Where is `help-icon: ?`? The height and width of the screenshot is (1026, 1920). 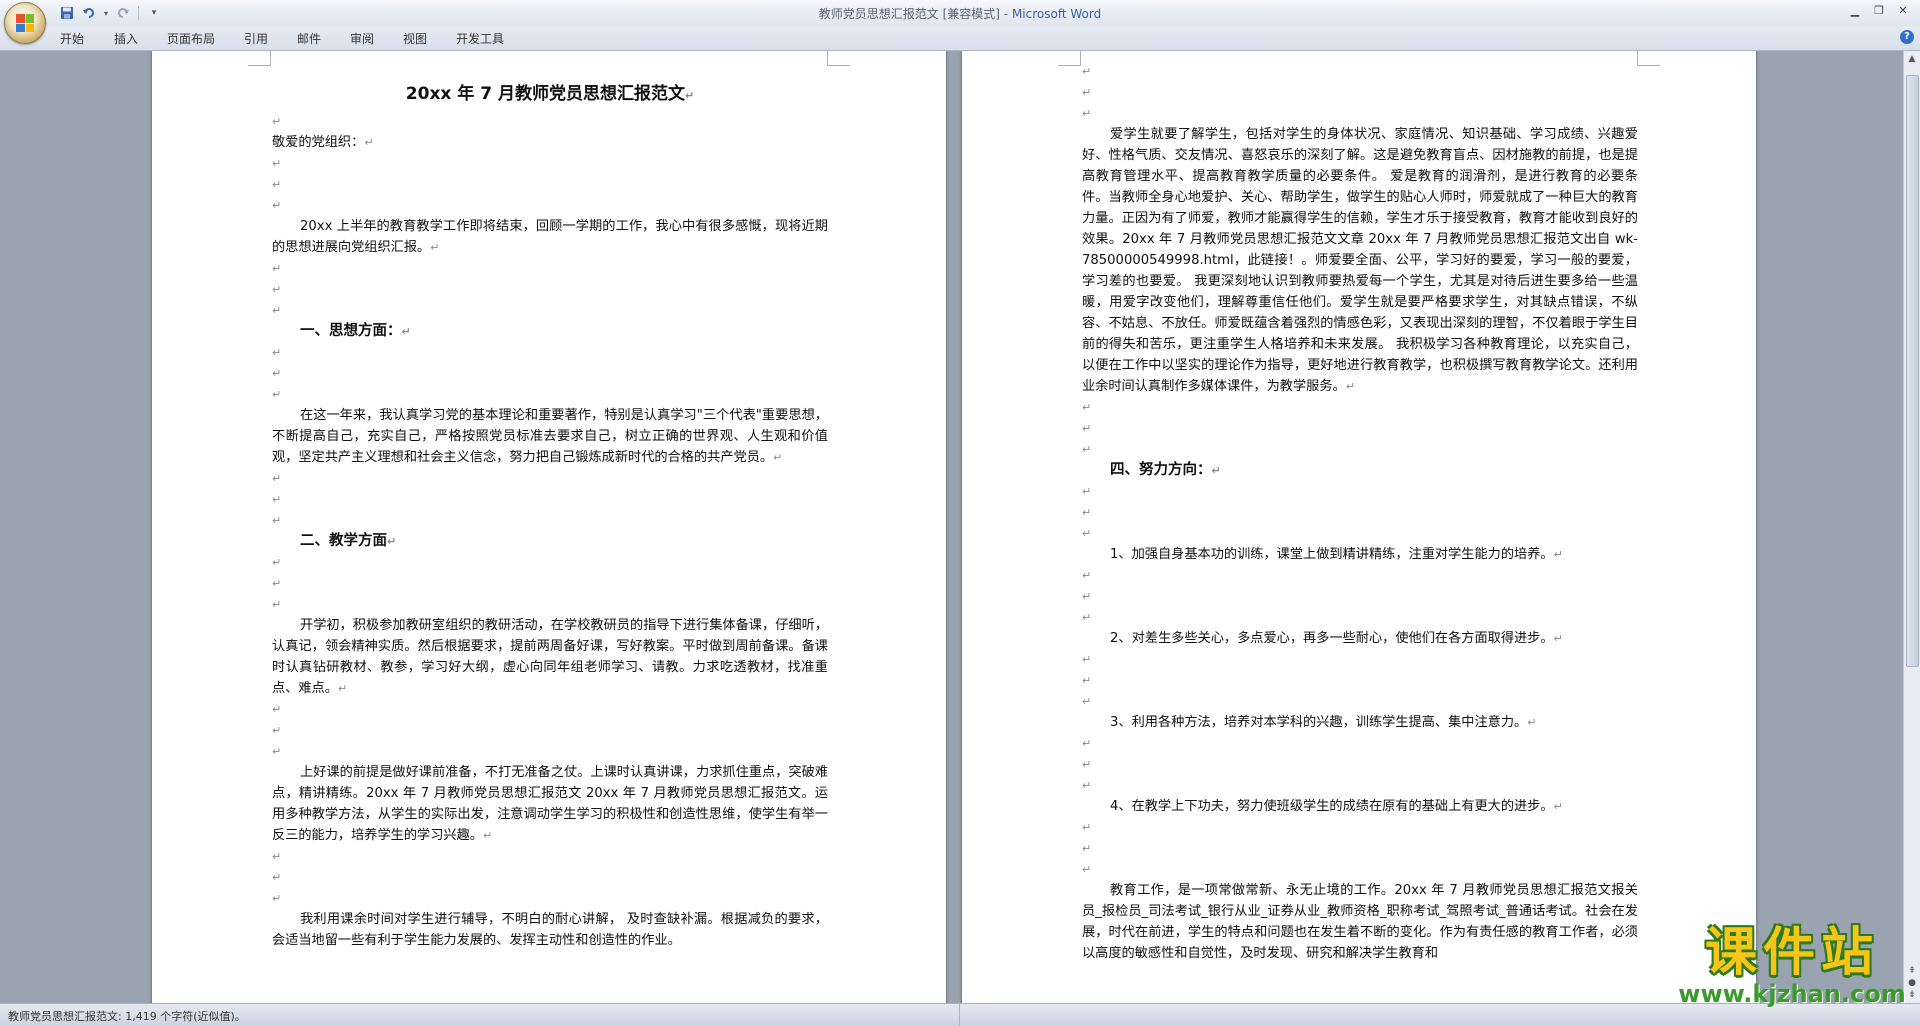 help-icon: ? is located at coordinates (1907, 37).